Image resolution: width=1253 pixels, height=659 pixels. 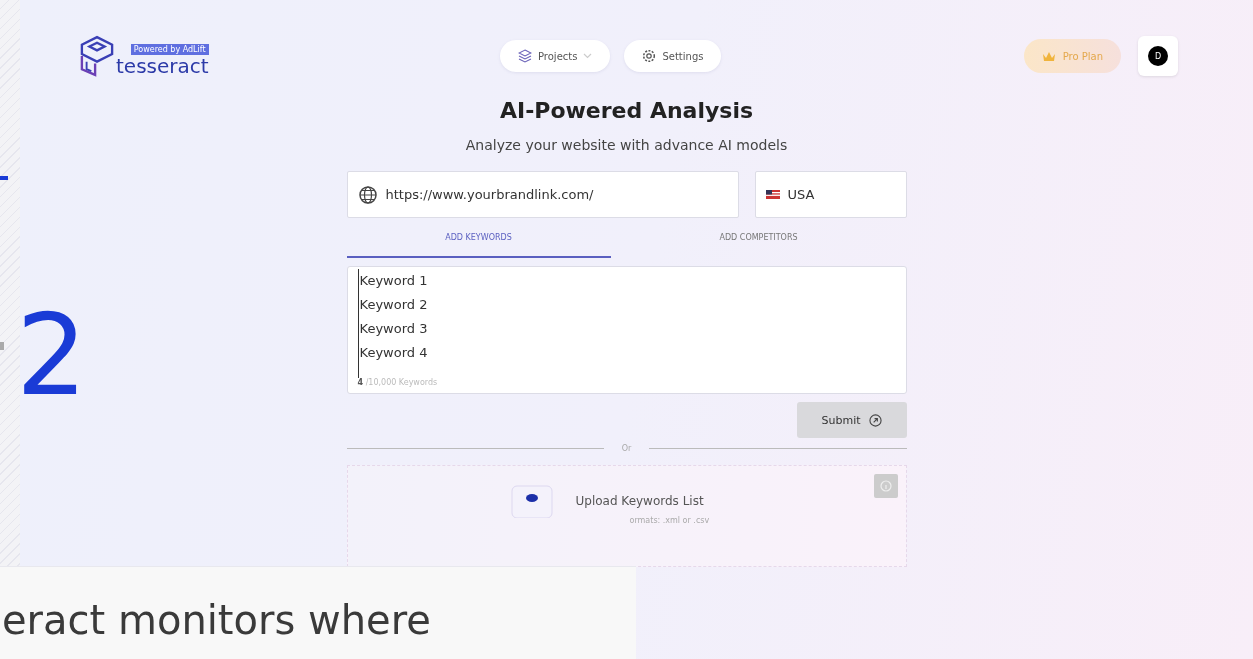 What do you see at coordinates (626, 110) in the screenshot?
I see `page-heading: AI-Powered Analysis` at bounding box center [626, 110].